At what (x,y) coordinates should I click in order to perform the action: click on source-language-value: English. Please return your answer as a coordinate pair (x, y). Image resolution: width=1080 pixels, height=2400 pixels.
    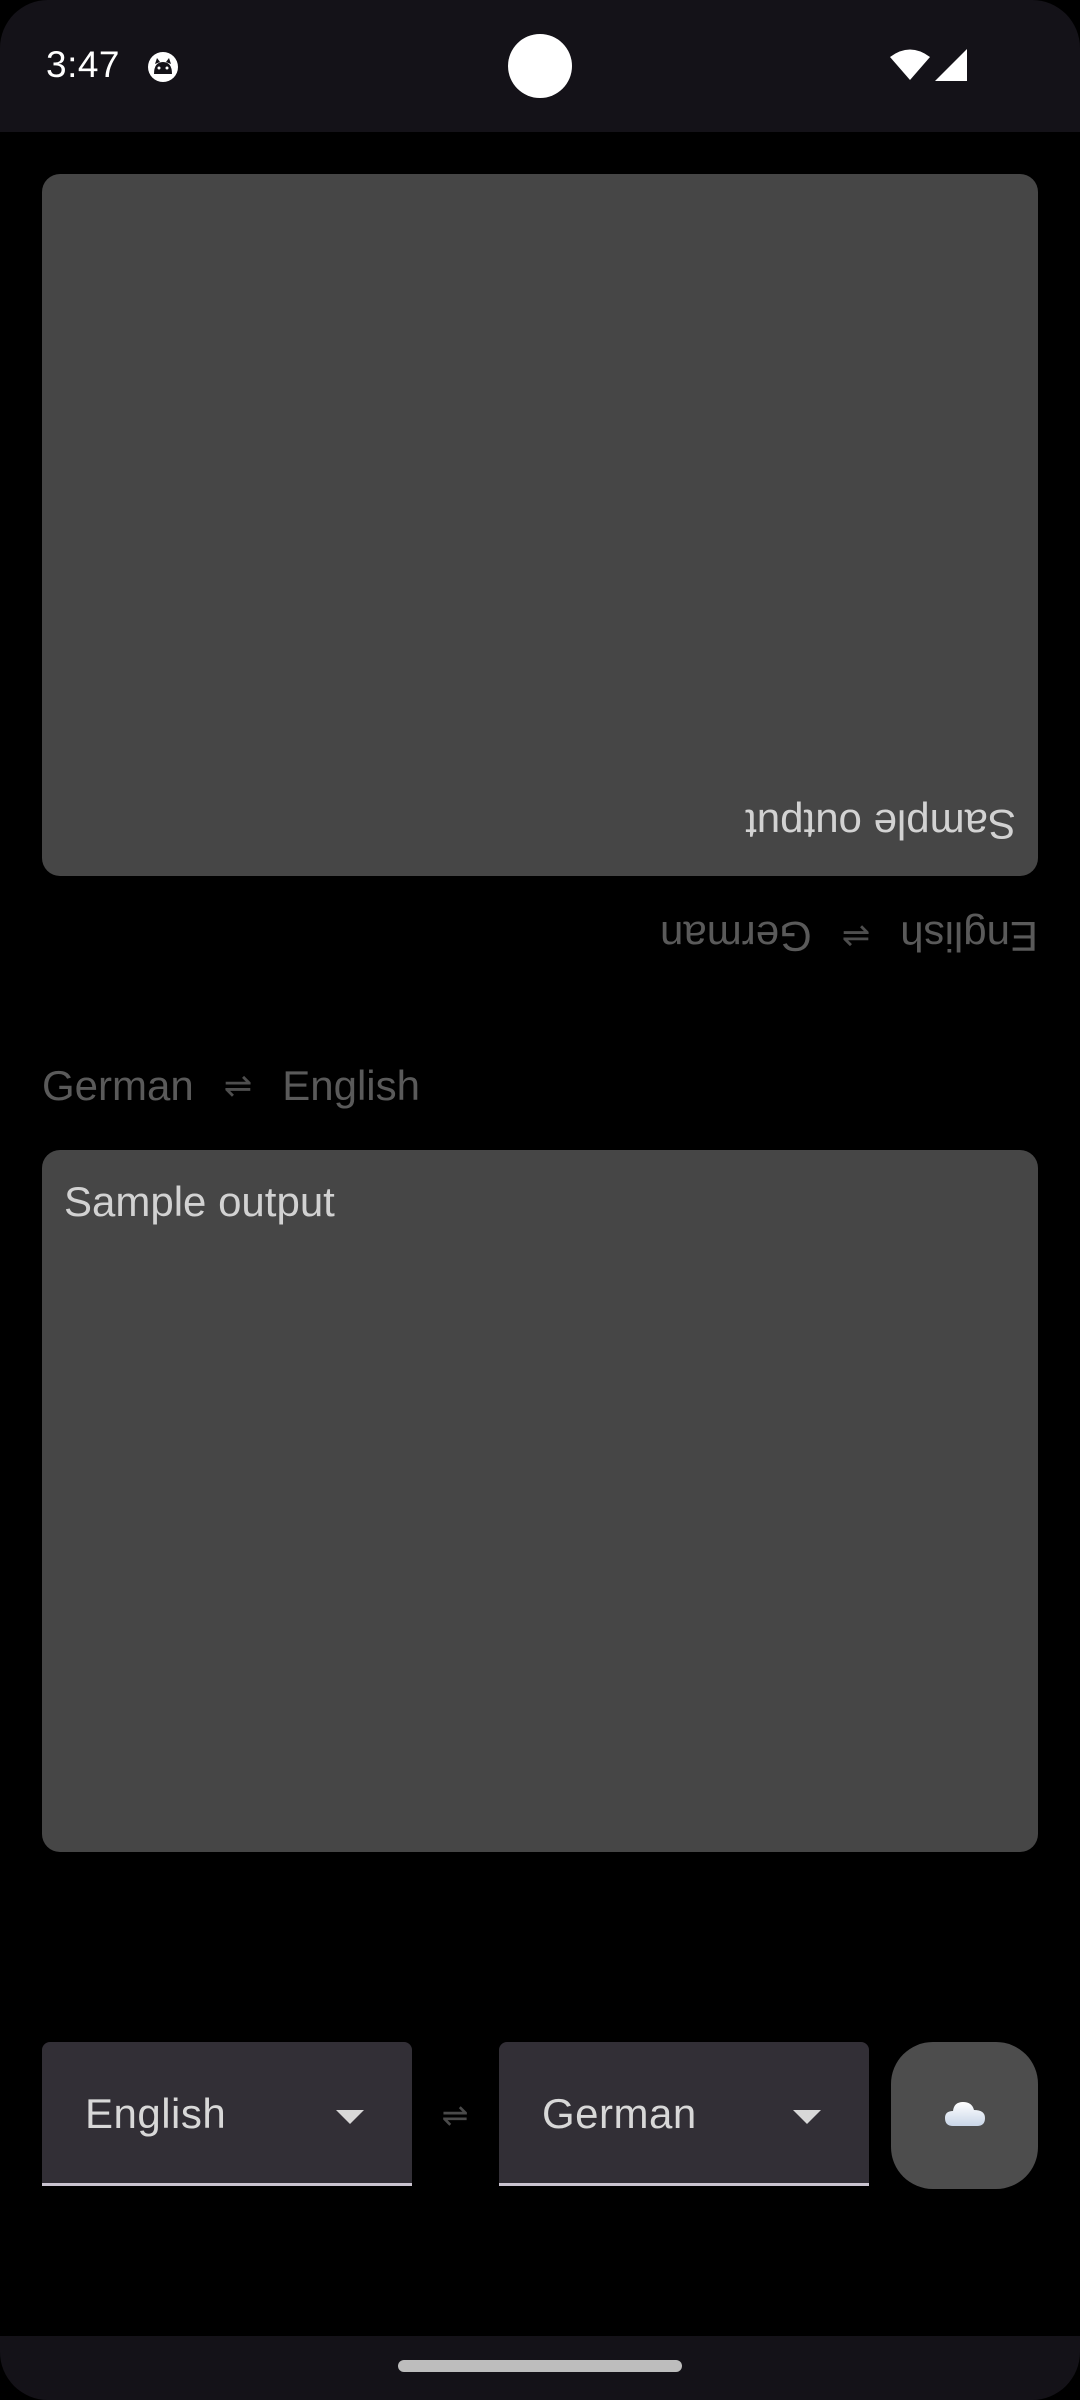
    Looking at the image, I should click on (156, 2113).